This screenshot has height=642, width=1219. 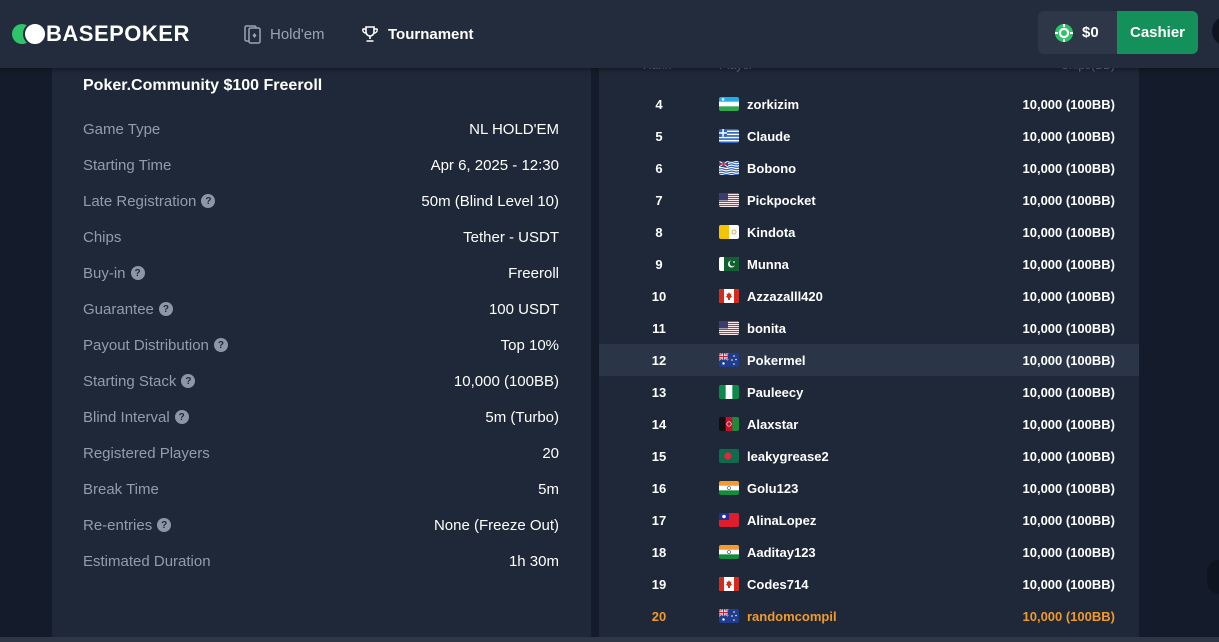 I want to click on bottom-bar, so click(x=609, y=639).